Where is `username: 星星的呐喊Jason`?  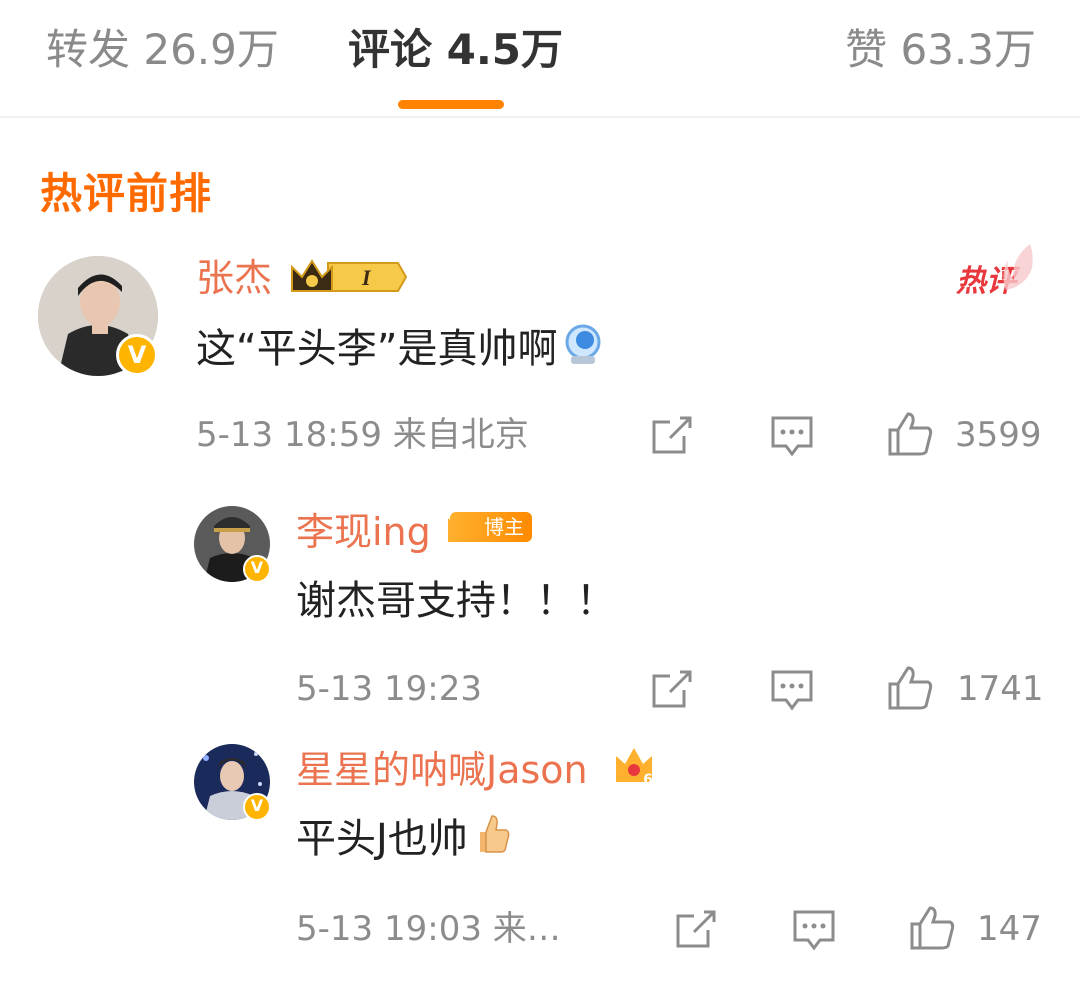
username: 星星的呐喊Jason is located at coordinates (442, 770).